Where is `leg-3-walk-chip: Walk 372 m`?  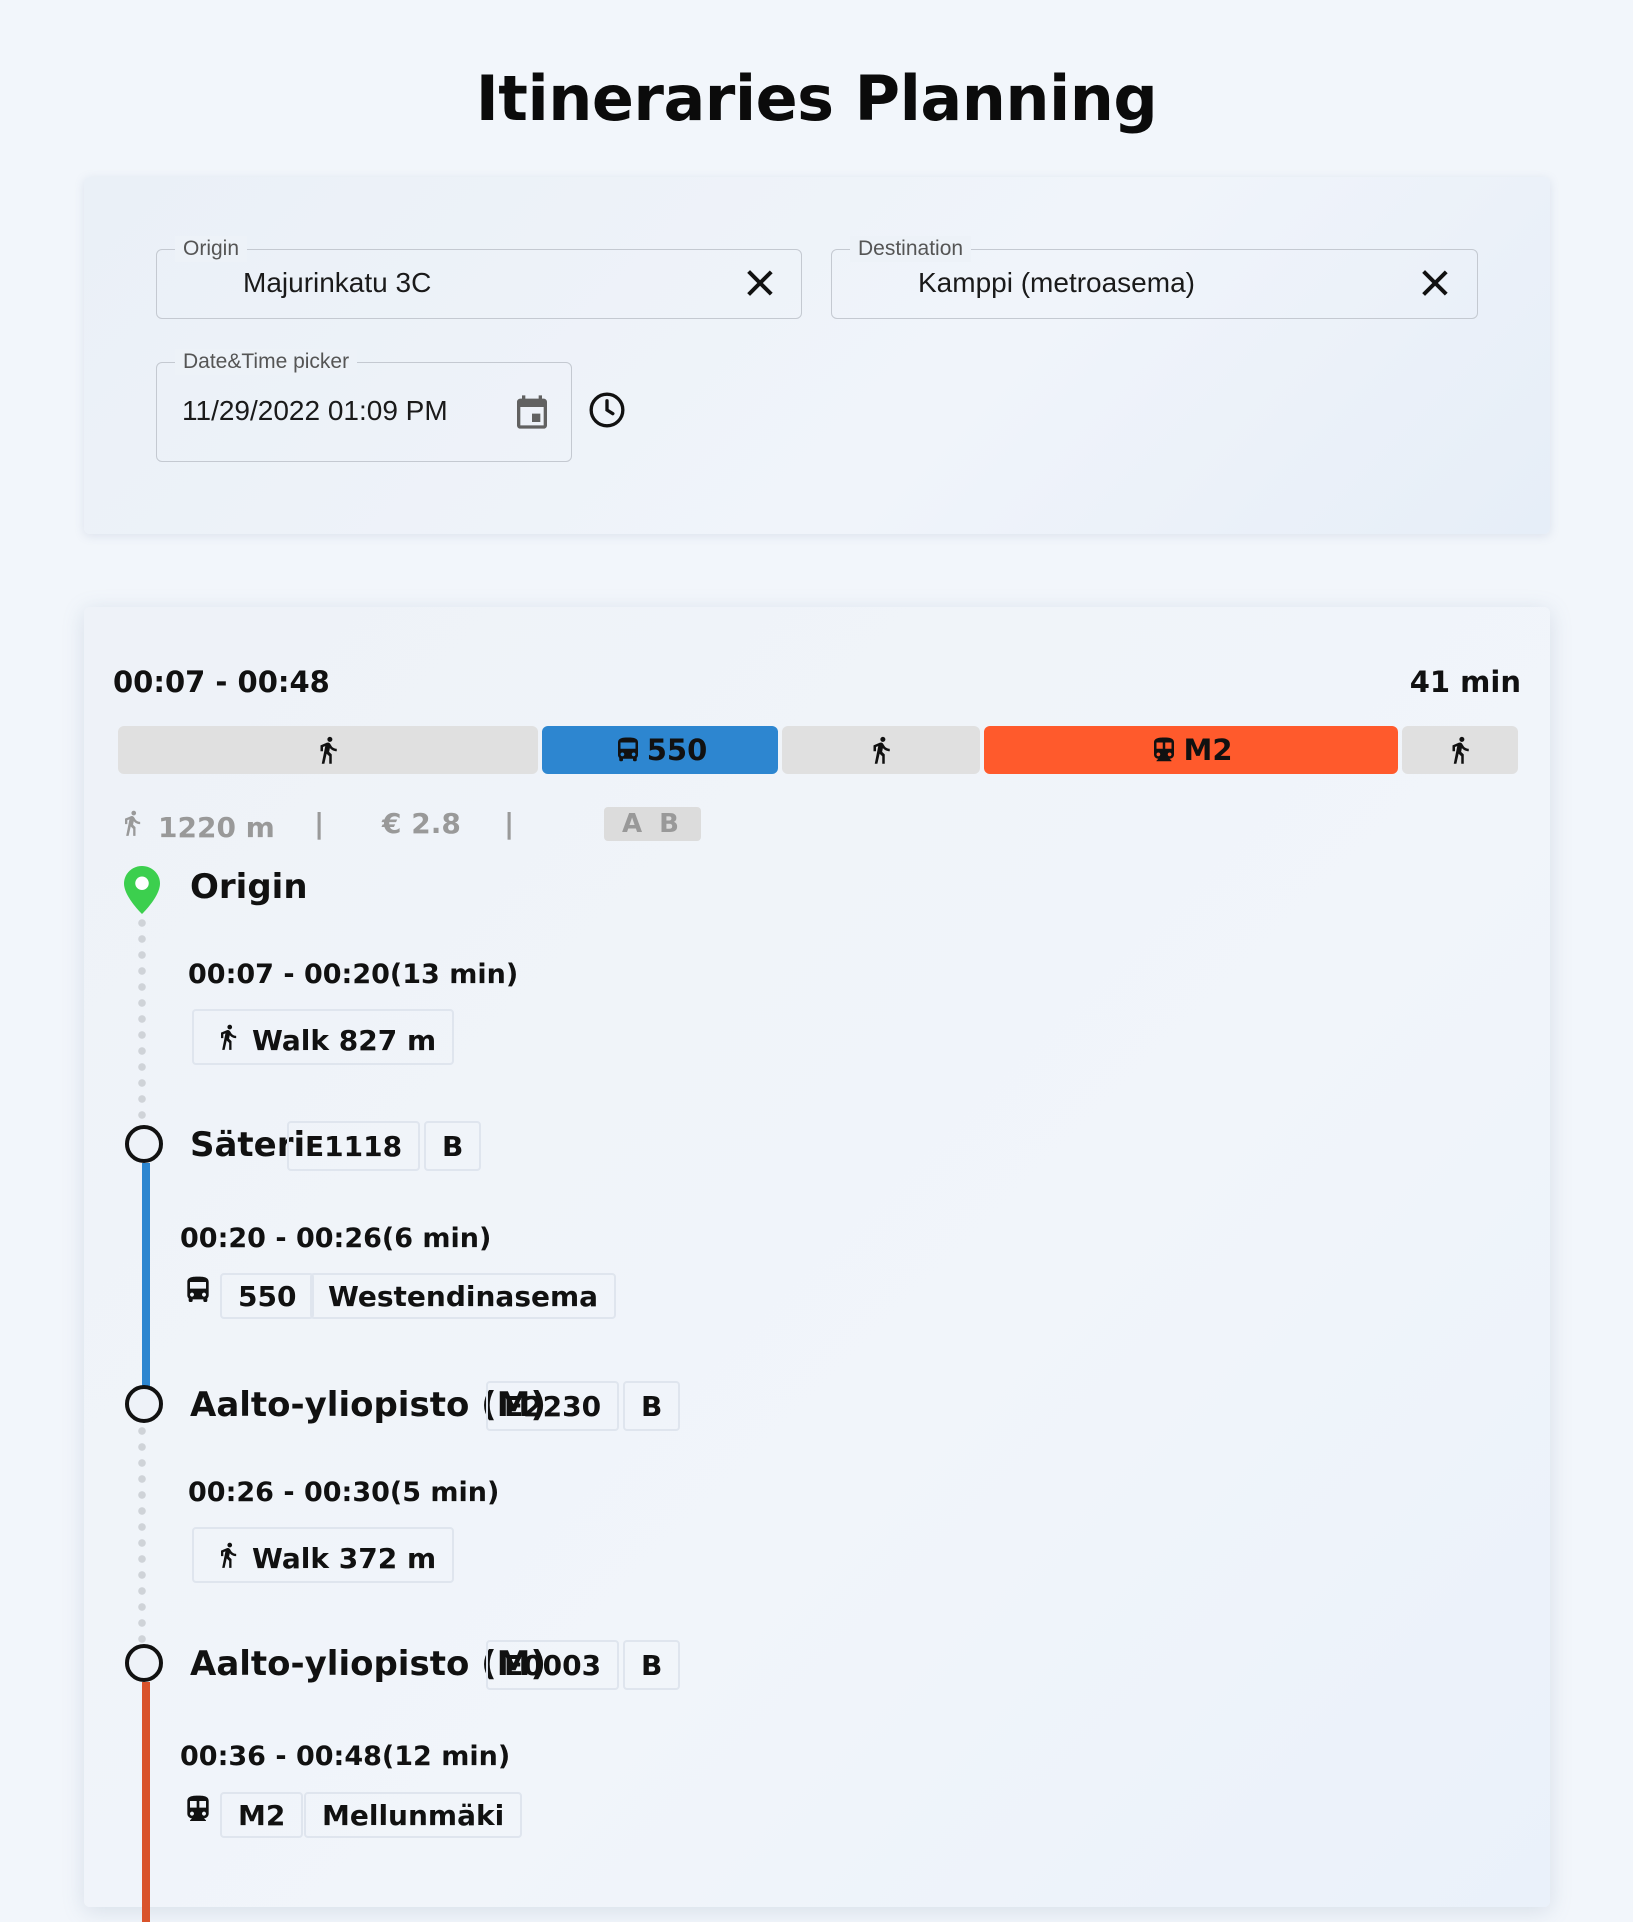 leg-3-walk-chip: Walk 372 m is located at coordinates (323, 1555).